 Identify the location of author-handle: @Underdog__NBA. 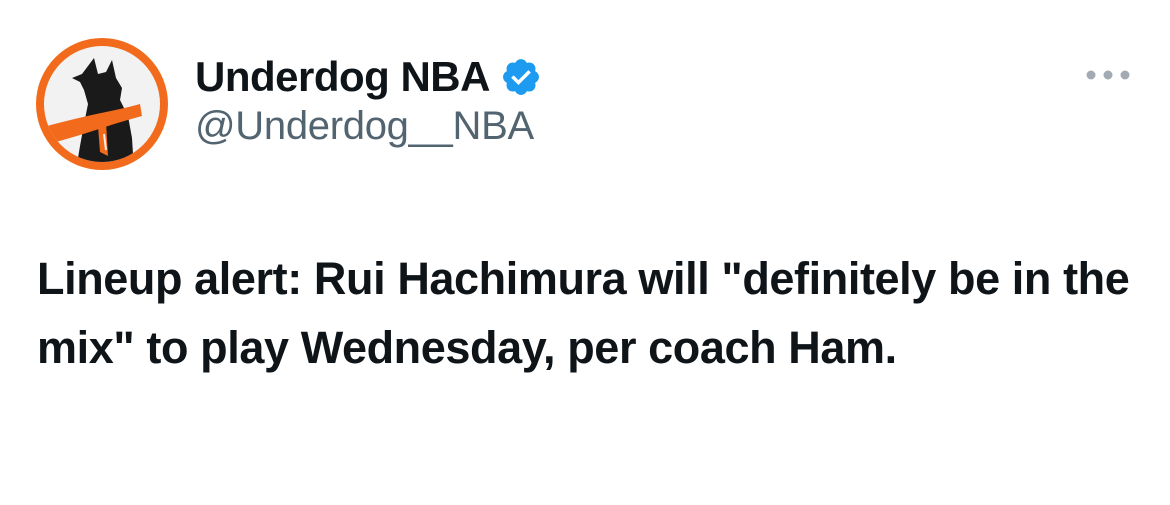
(364, 126).